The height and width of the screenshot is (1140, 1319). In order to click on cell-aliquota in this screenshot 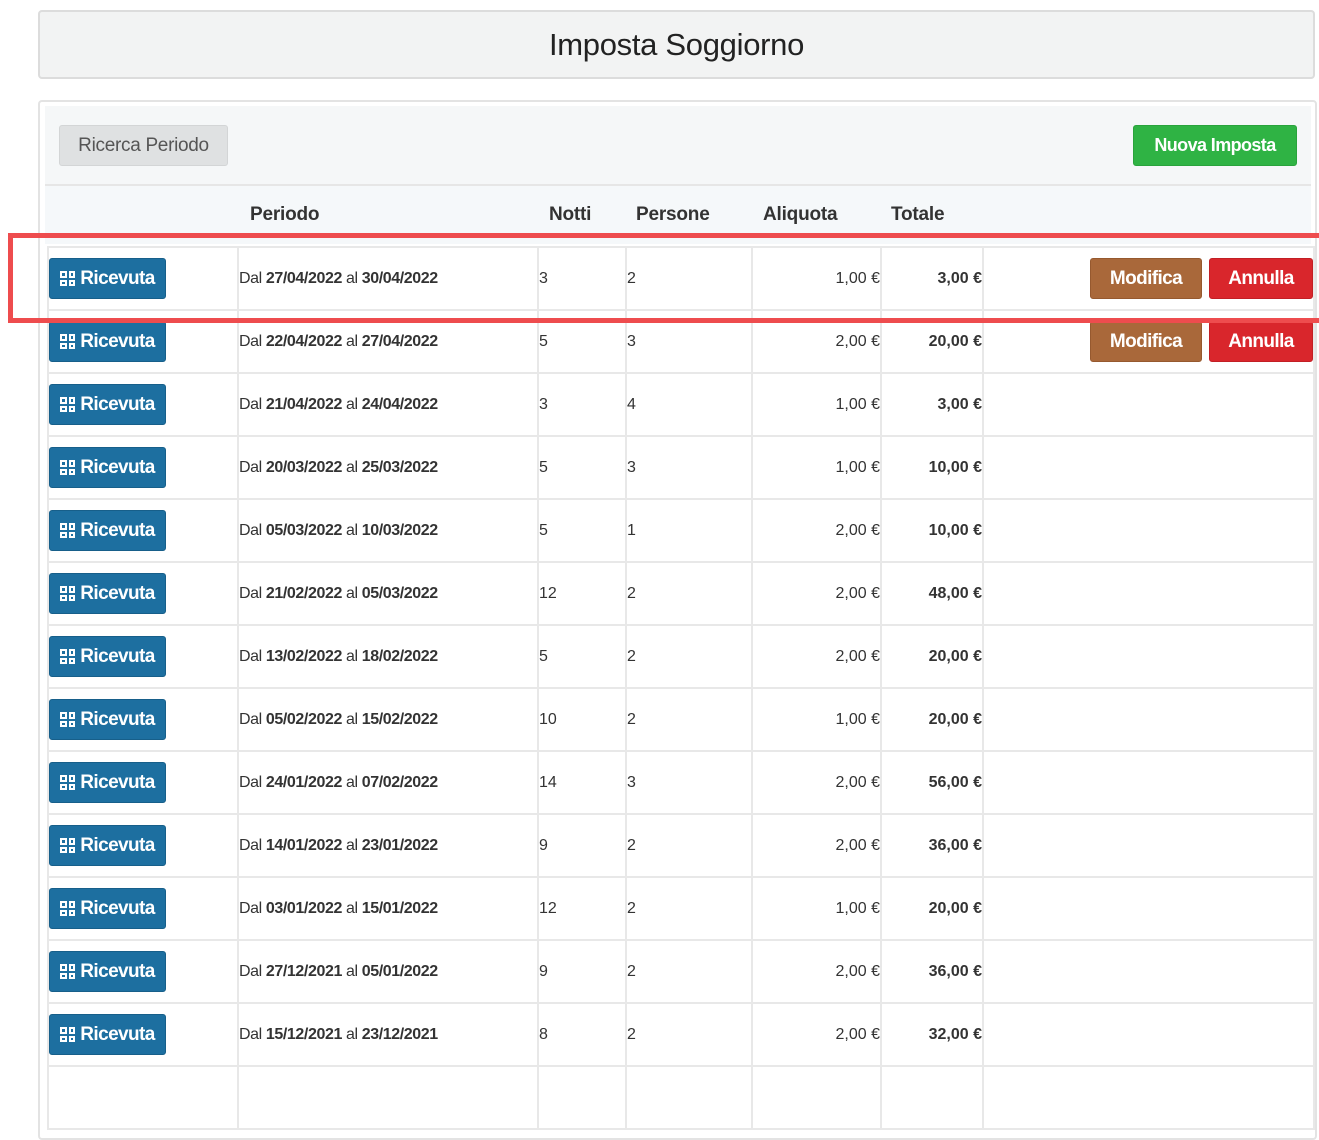, I will do `click(816, 1097)`.